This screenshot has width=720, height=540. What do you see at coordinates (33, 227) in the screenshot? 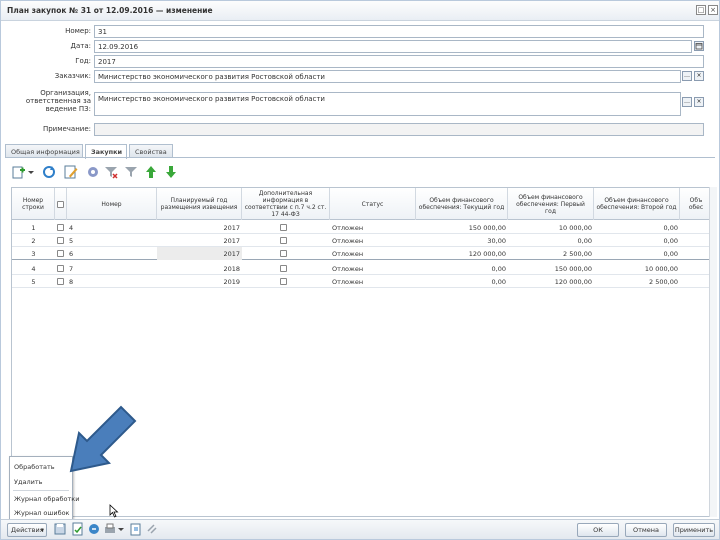
I see `cell-line-number: 1` at bounding box center [33, 227].